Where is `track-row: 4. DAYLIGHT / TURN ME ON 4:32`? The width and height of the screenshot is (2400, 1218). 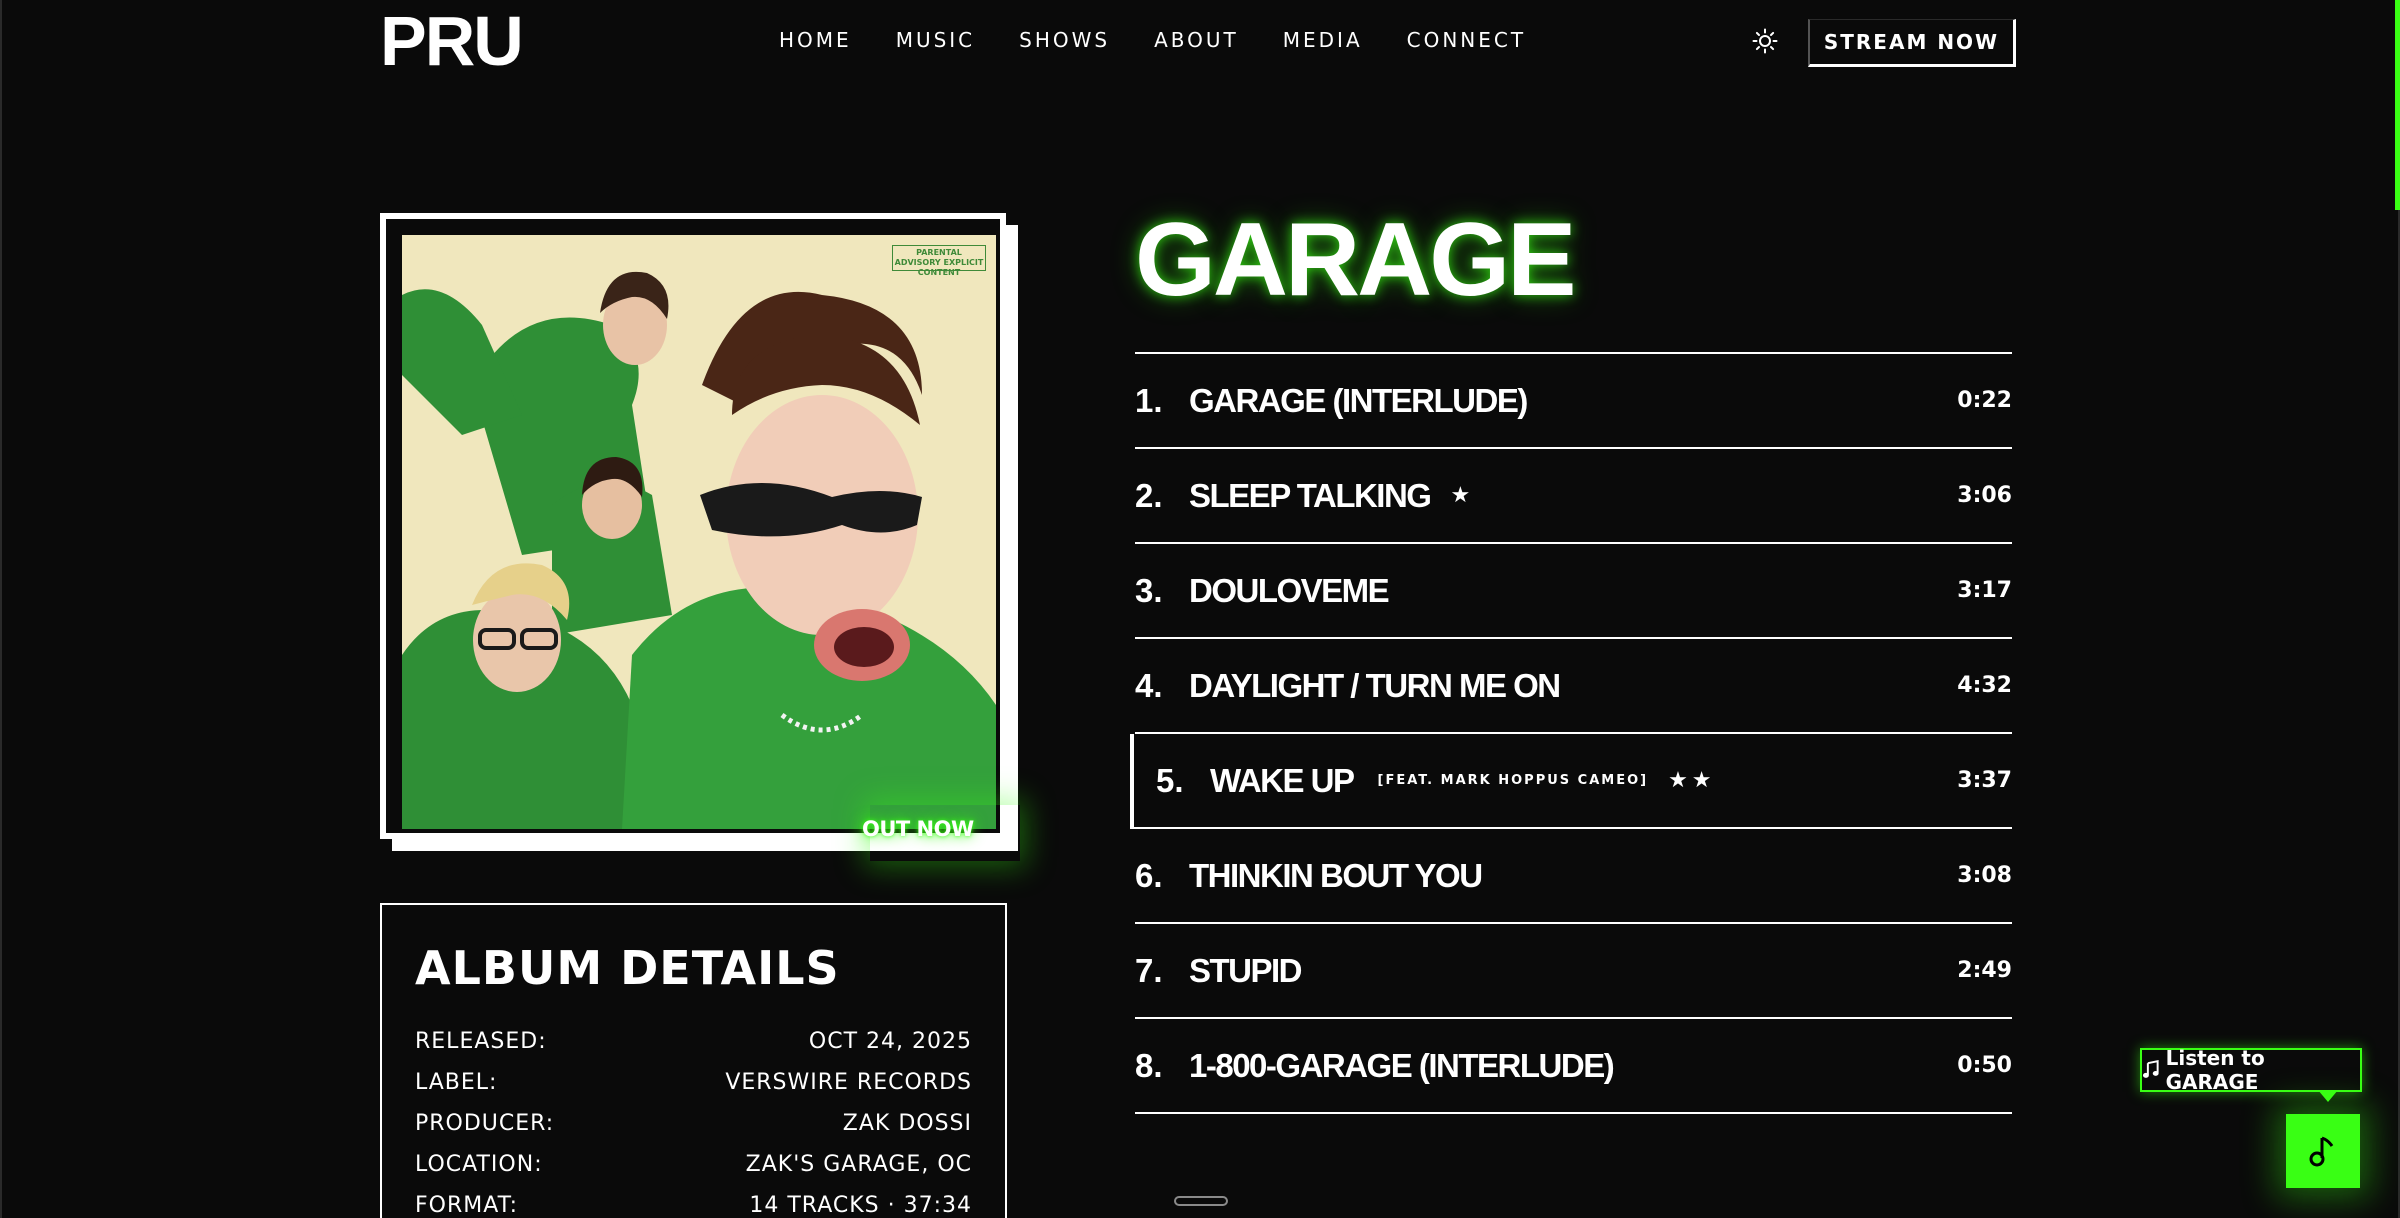 track-row: 4. DAYLIGHT / TURN ME ON 4:32 is located at coordinates (1573, 686).